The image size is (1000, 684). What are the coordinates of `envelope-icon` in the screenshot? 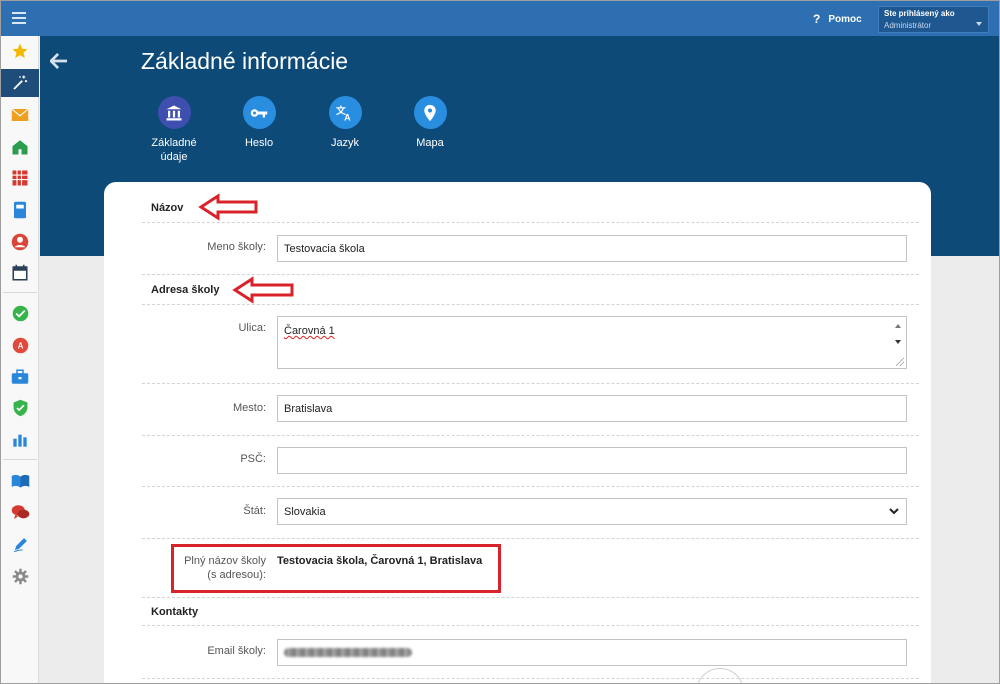 It's located at (20, 115).